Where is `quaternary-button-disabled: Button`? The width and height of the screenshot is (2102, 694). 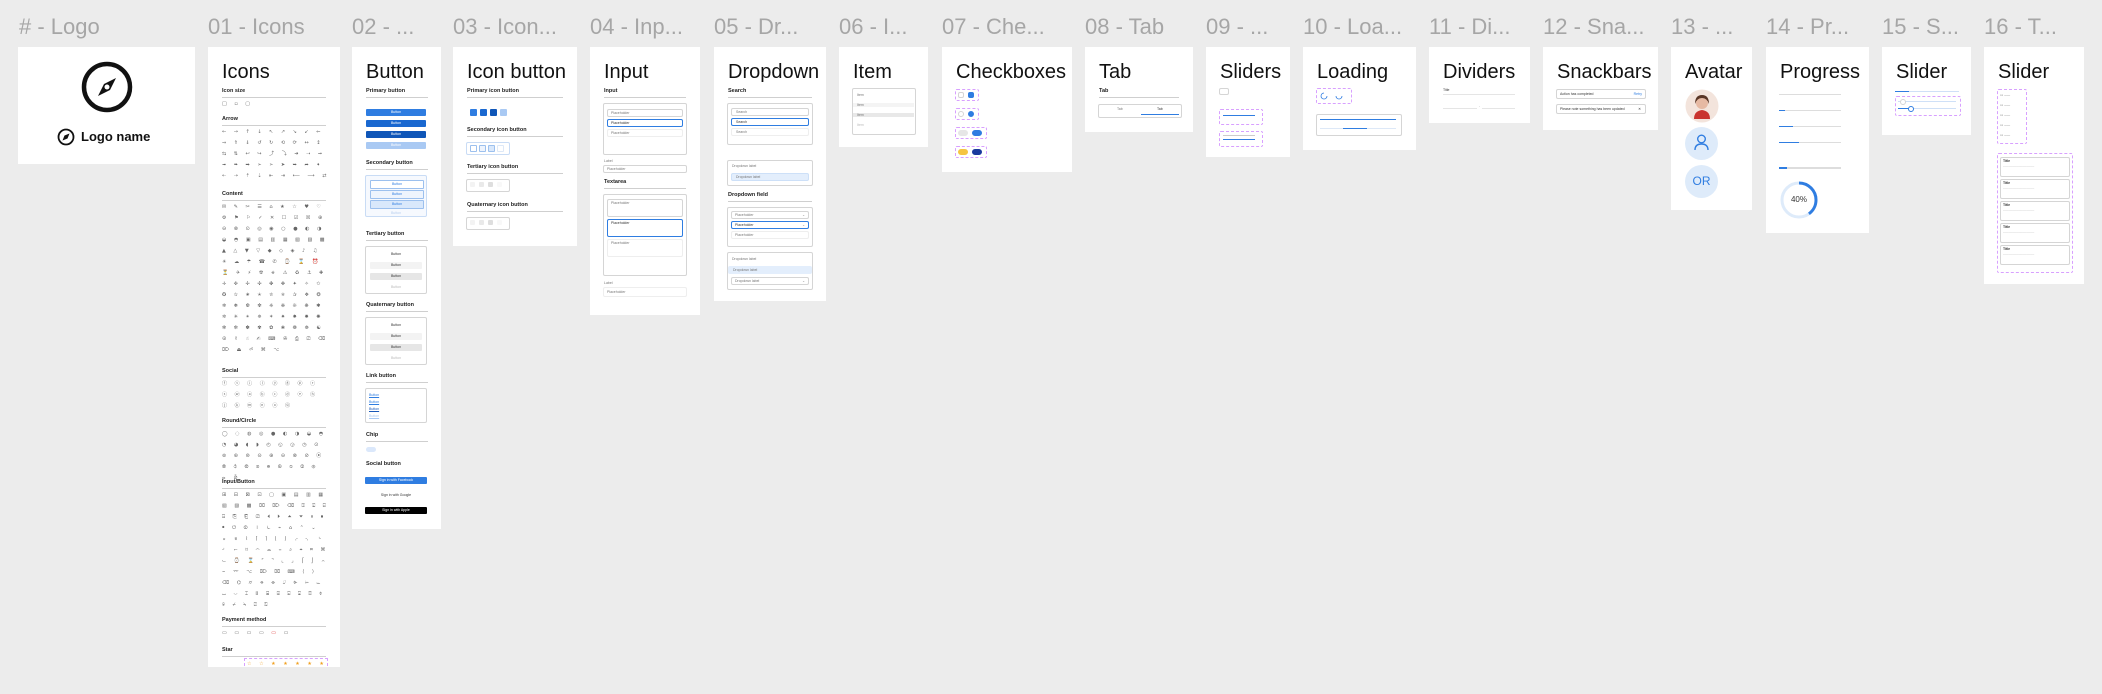
quaternary-button-disabled: Button is located at coordinates (396, 358).